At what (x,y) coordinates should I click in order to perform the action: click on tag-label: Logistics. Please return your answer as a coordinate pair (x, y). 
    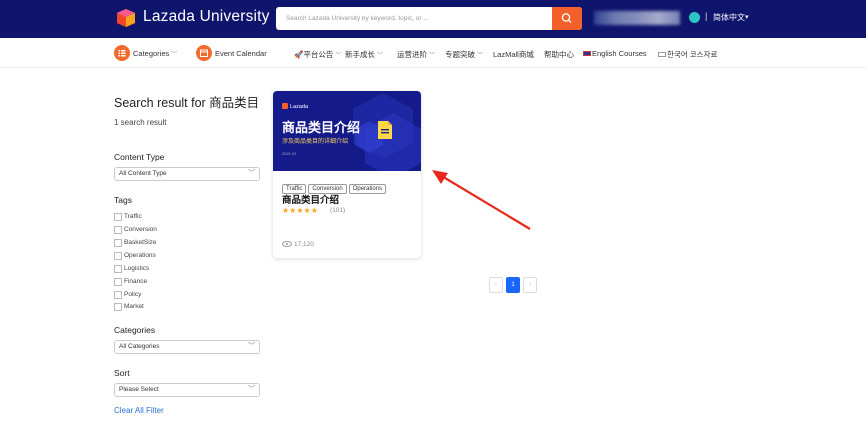
    Looking at the image, I should click on (137, 268).